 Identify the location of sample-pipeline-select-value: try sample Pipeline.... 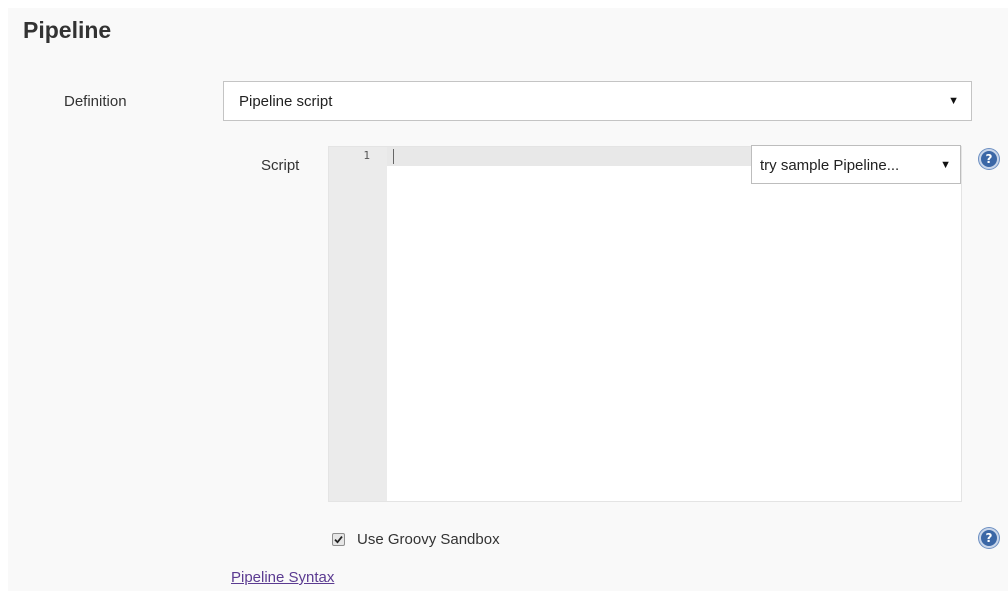
(830, 165).